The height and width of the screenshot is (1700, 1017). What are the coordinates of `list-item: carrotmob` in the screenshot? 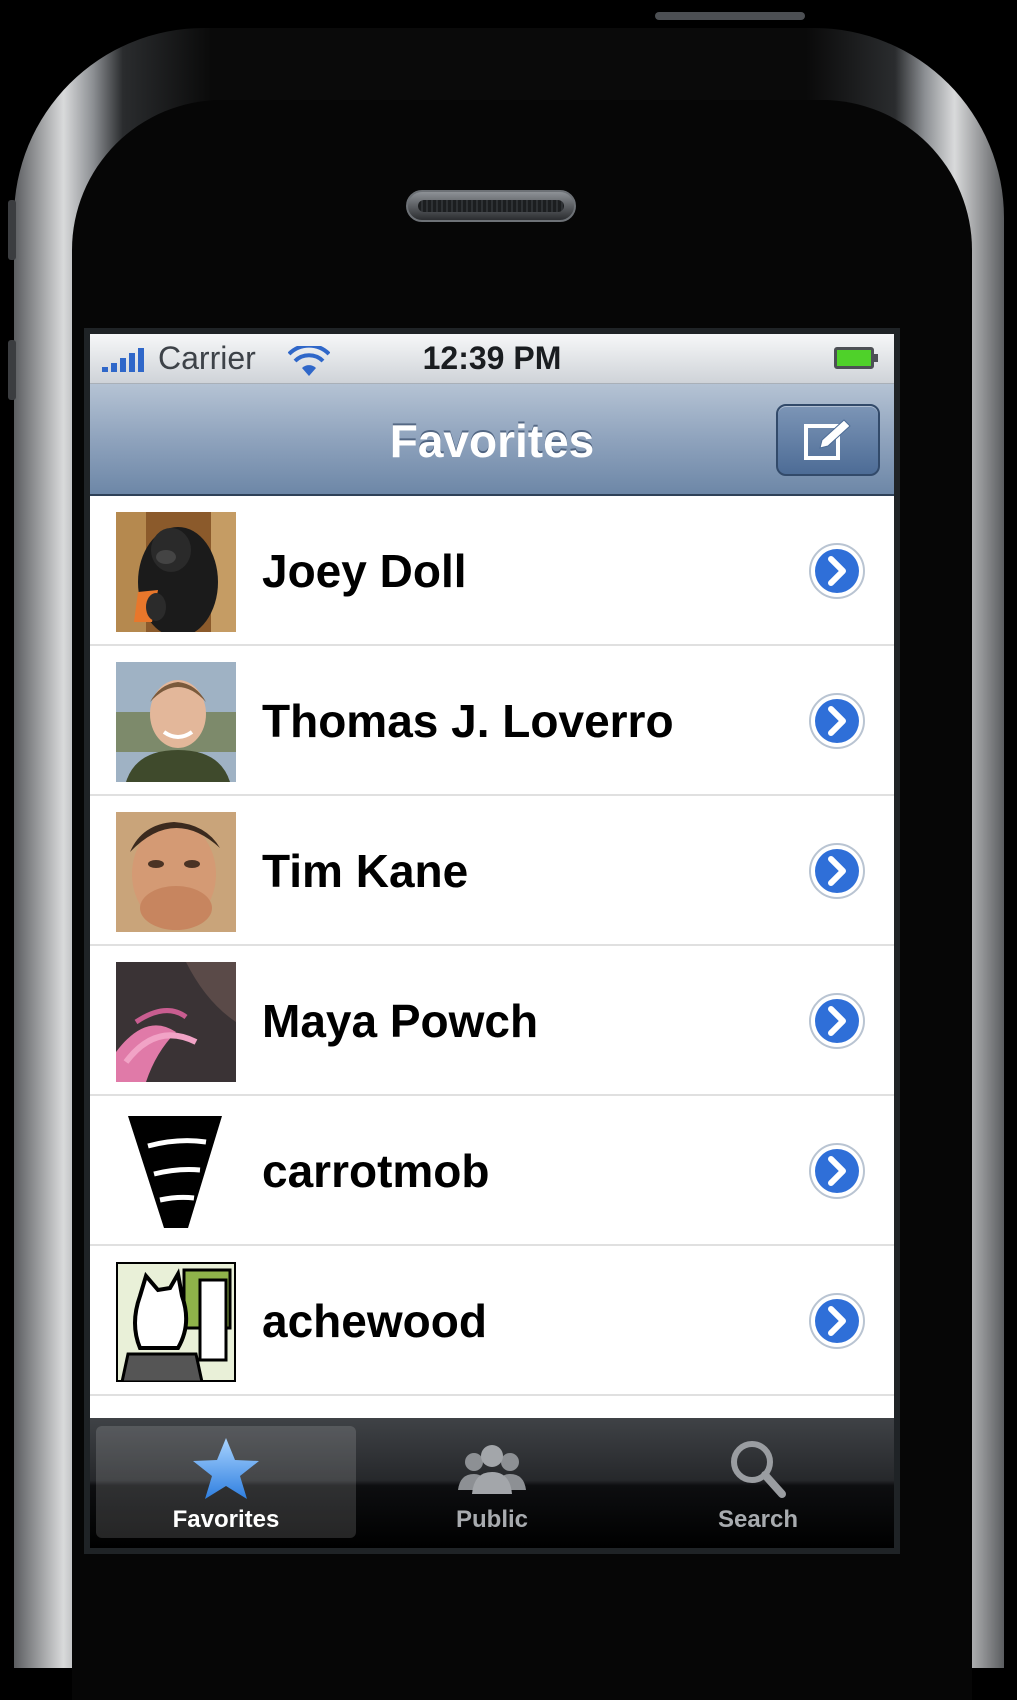 It's located at (492, 1171).